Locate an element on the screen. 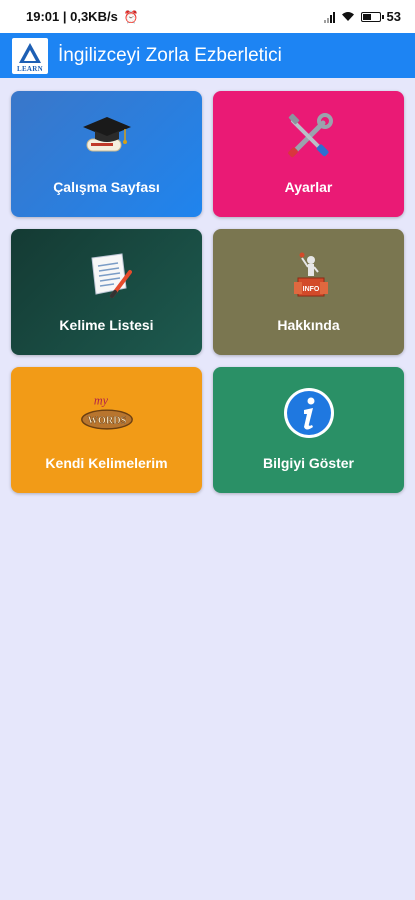 Image resolution: width=415 pixels, height=900 pixels. logo-text: LEARN is located at coordinates (29, 68).